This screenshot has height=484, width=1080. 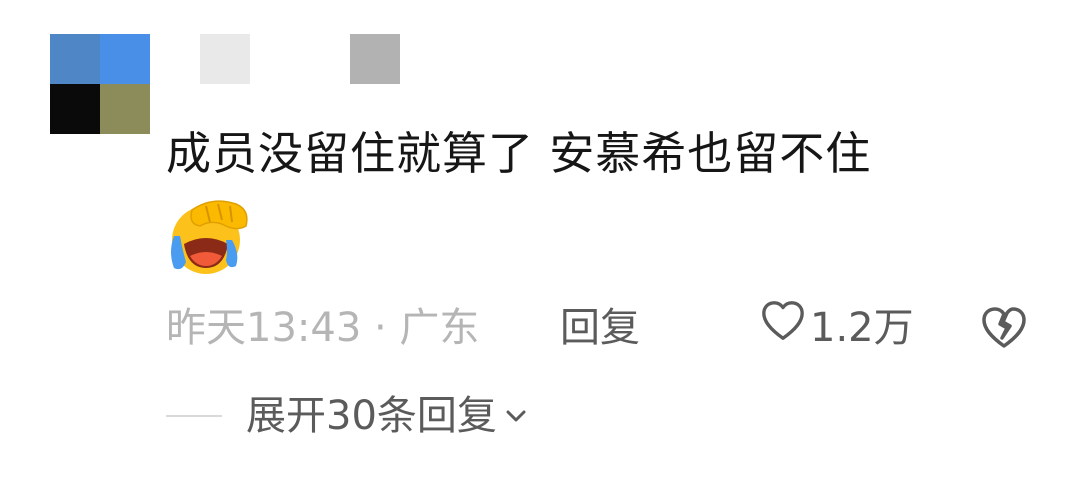 I want to click on dislike-button, so click(x=1004, y=328).